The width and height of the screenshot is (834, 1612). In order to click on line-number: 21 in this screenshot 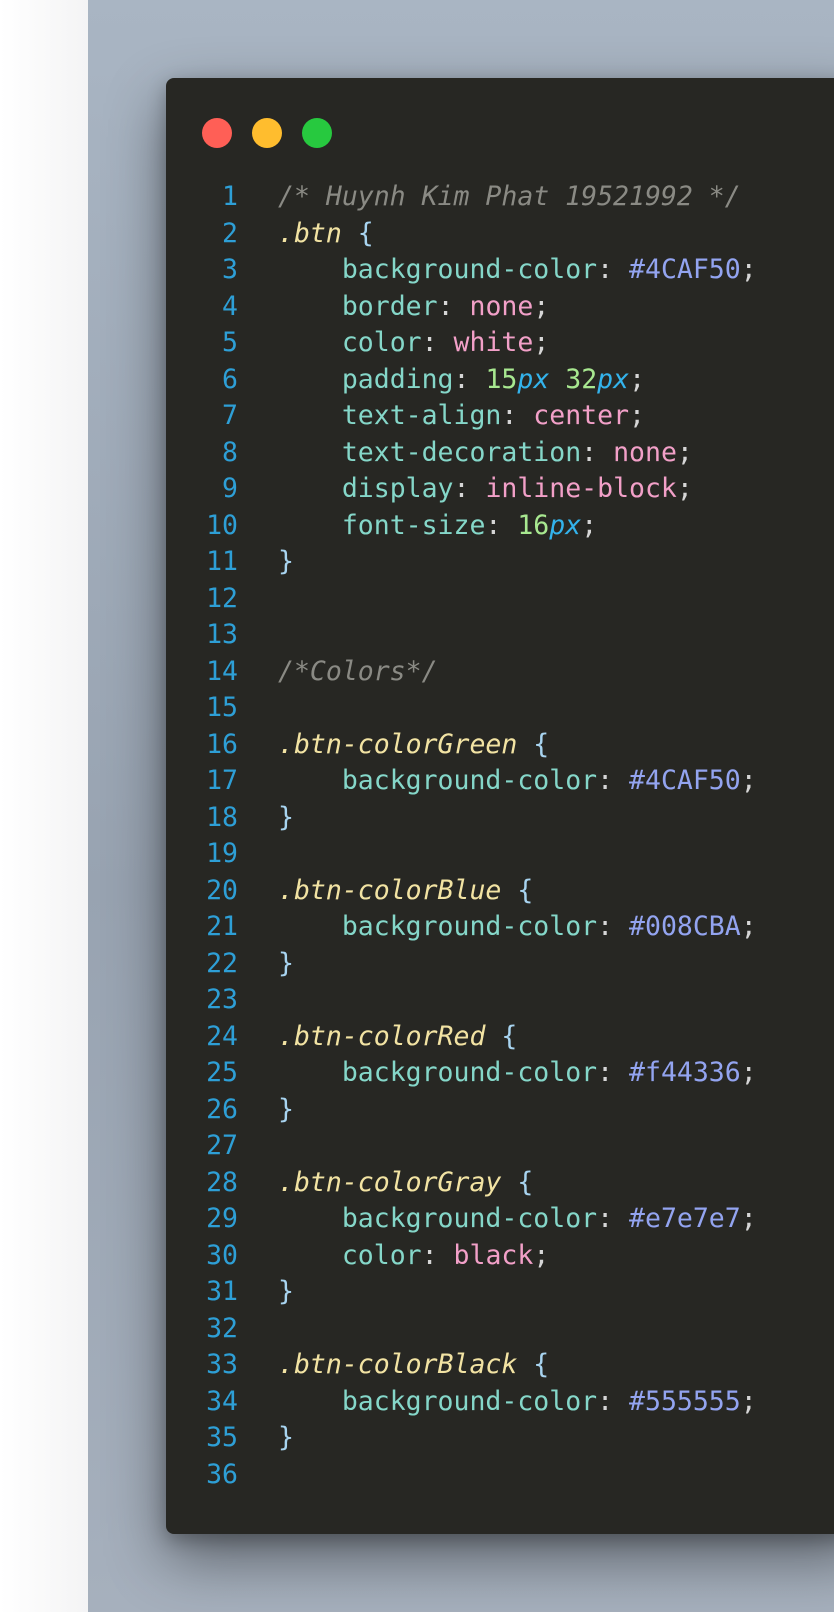, I will do `click(222, 926)`.